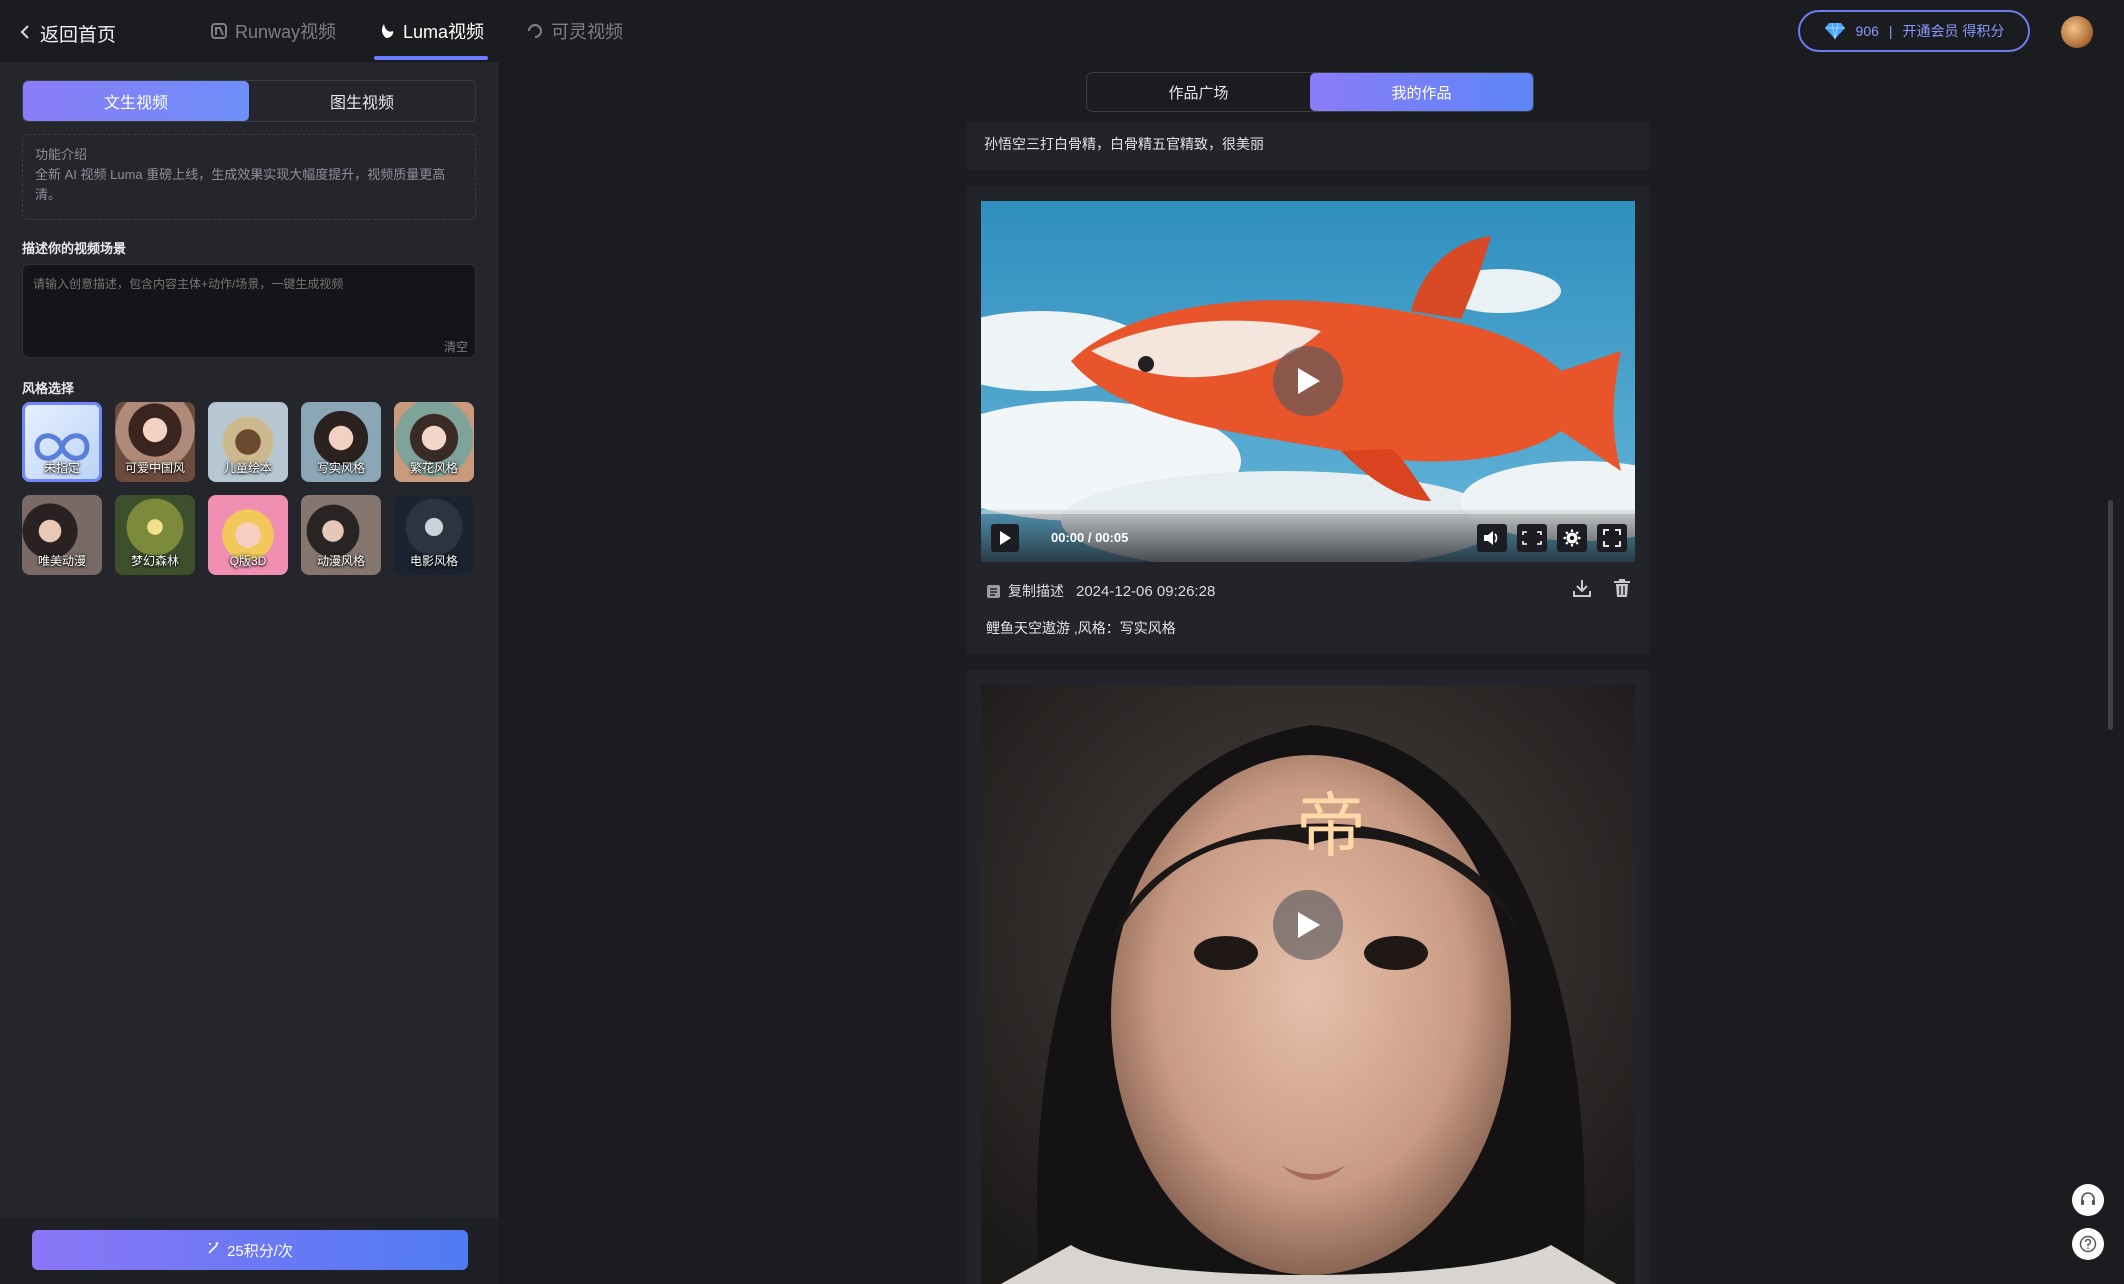 The image size is (2124, 1284). I want to click on work-date: 2024-12-06 09:26:28, so click(1146, 591).